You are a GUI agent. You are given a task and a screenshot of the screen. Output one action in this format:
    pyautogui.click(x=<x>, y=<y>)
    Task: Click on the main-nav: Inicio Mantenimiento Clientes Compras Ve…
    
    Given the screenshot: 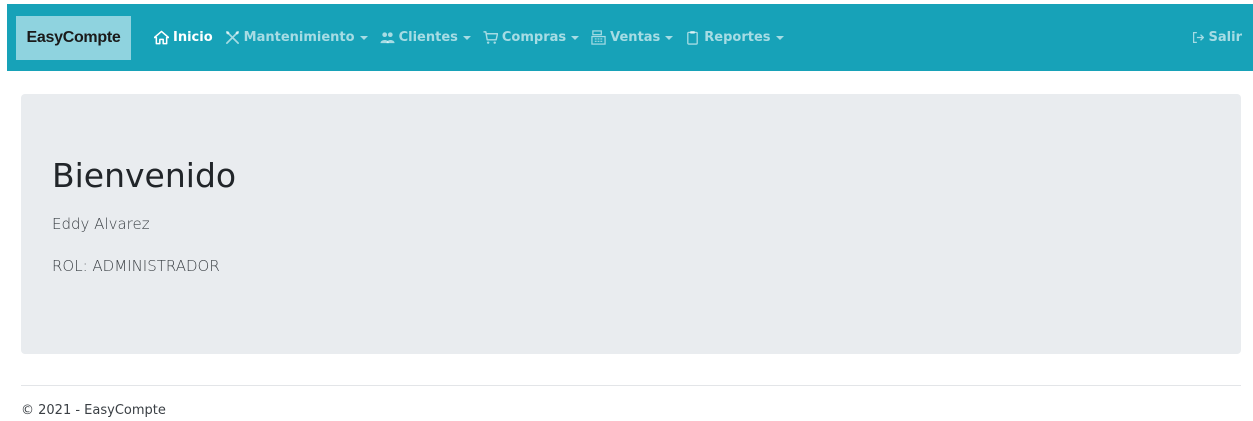 What is the action you would take?
    pyautogui.click(x=475, y=37)
    